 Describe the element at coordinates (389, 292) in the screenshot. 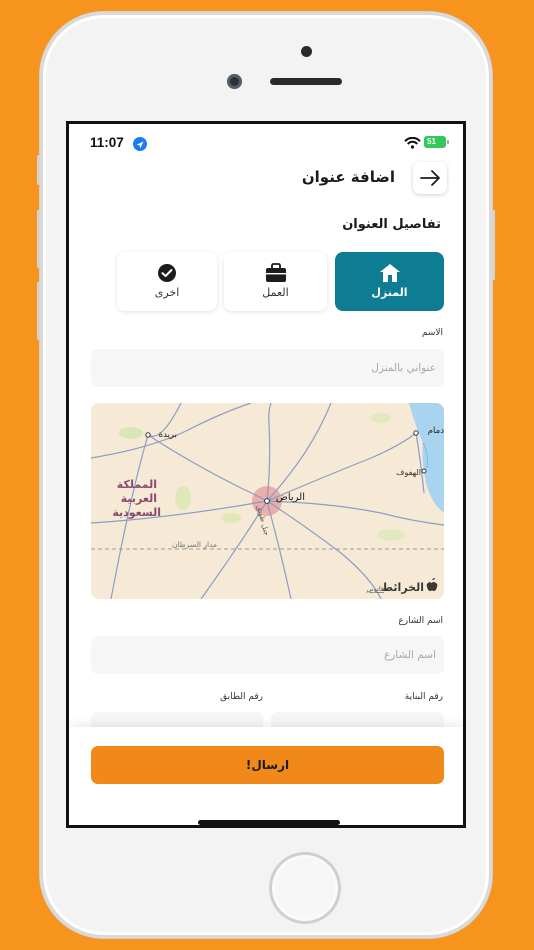

I see `tab-home-label: المنزل` at that location.